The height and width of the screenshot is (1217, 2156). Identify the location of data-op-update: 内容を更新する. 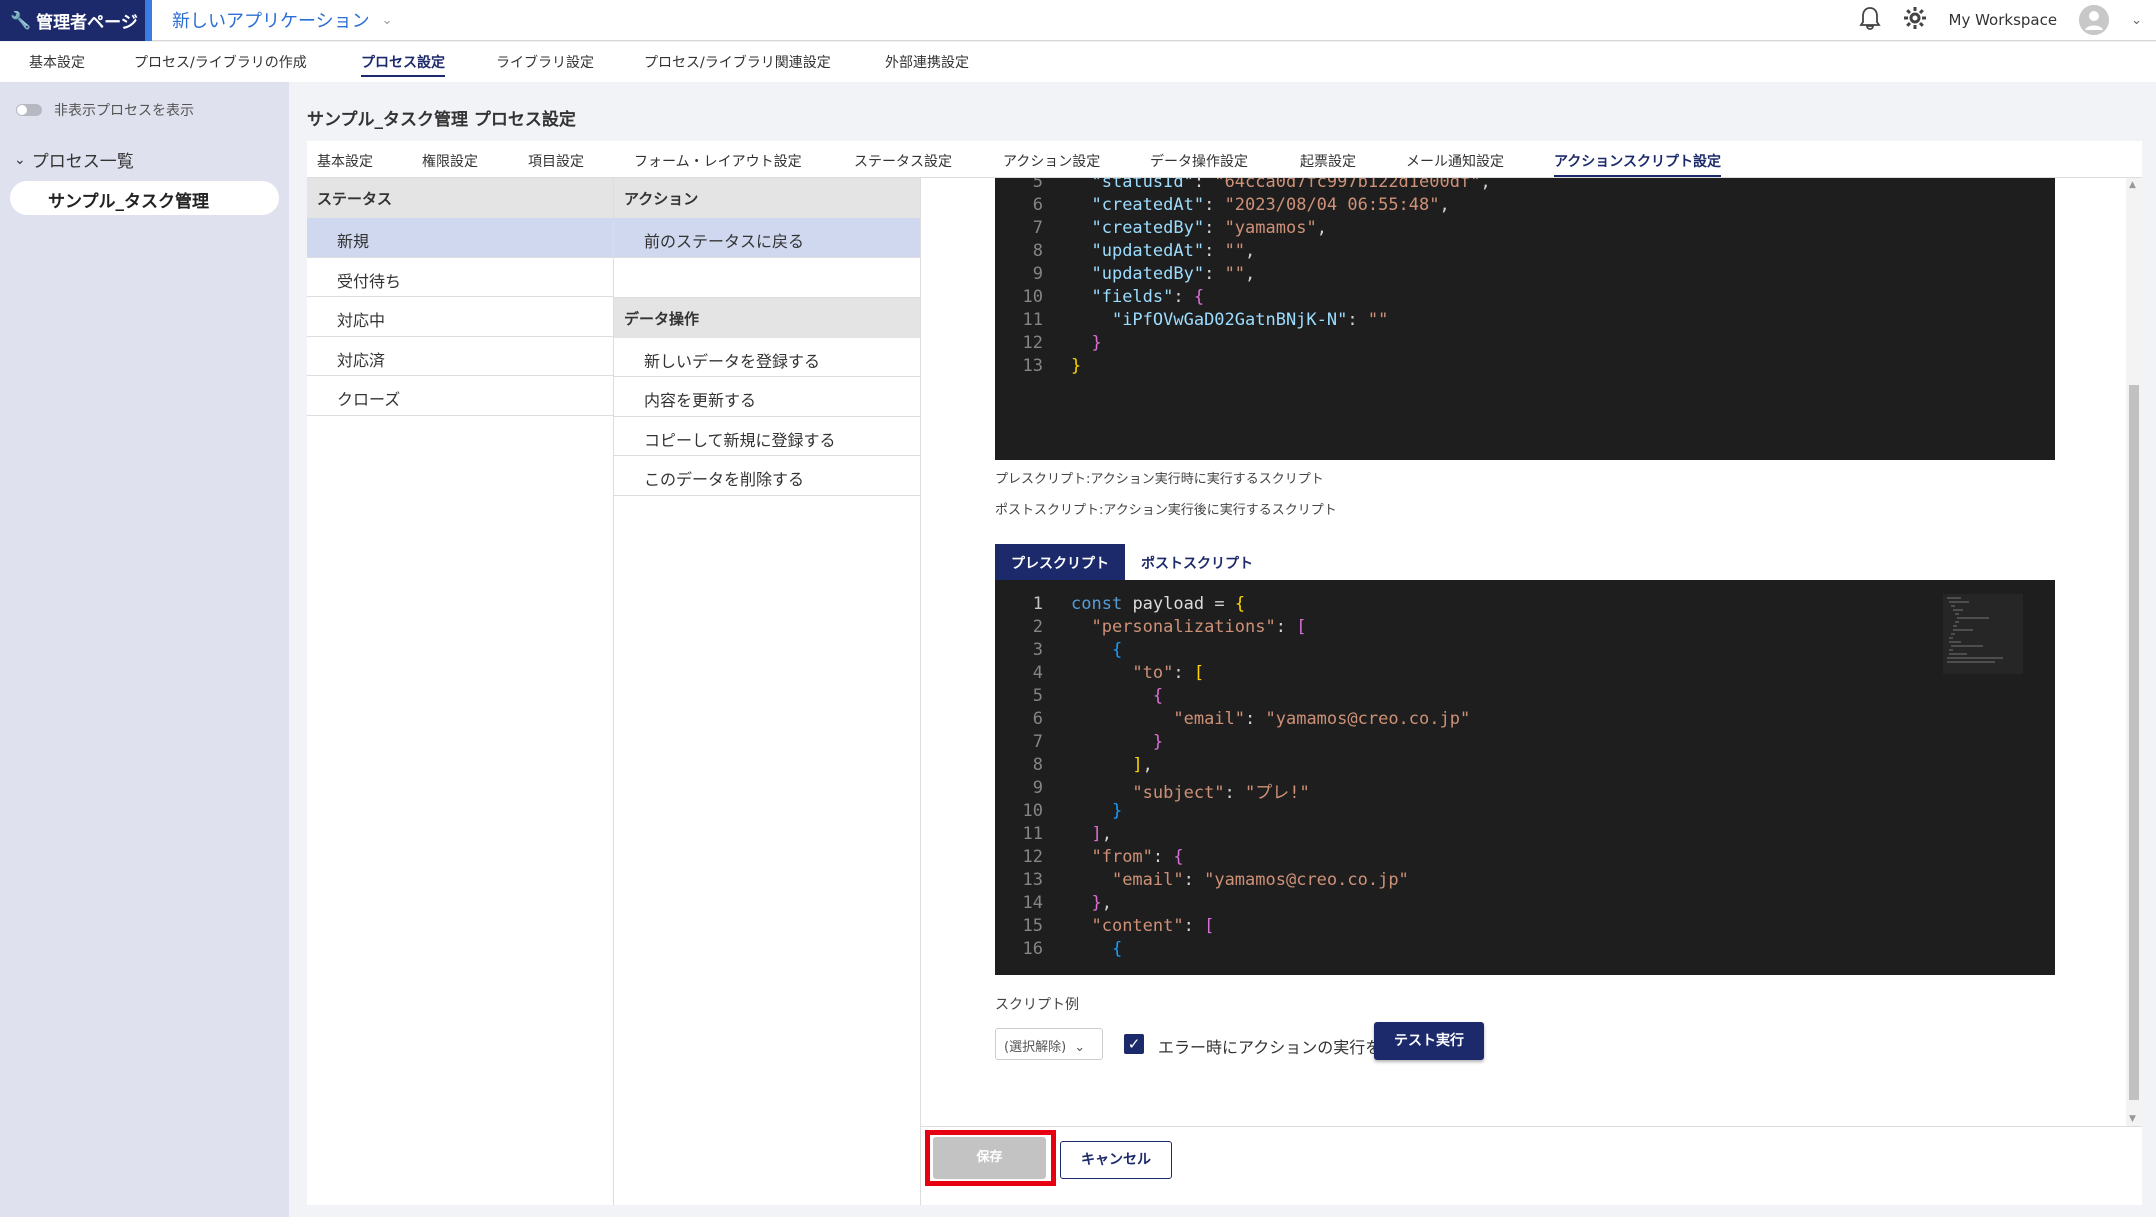
(767, 397).